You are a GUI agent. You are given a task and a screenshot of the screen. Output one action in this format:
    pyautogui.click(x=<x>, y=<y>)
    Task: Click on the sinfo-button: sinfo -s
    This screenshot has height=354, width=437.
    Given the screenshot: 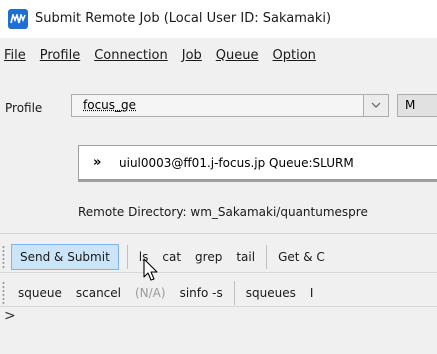 What is the action you would take?
    pyautogui.click(x=201, y=293)
    